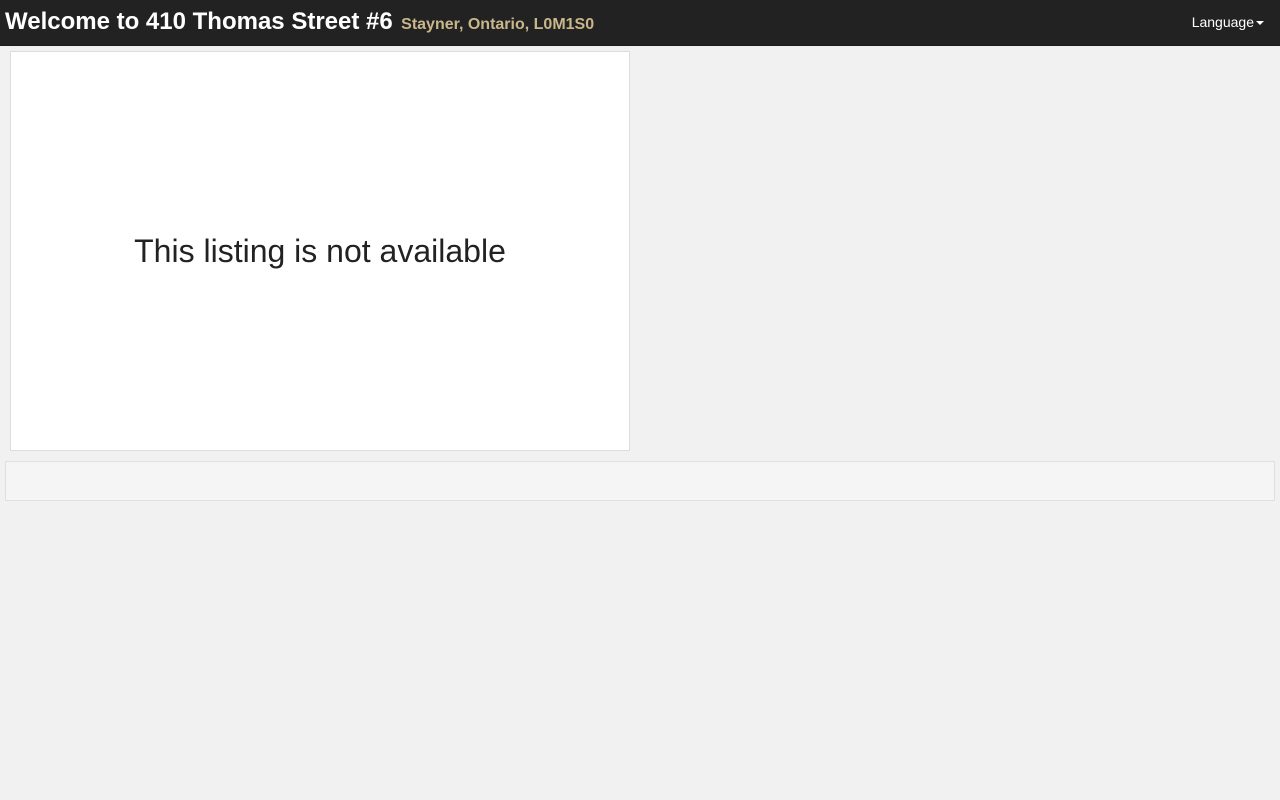  What do you see at coordinates (199, 21) in the screenshot?
I see `page-title: Welcome to 410 Thomas Street #6` at bounding box center [199, 21].